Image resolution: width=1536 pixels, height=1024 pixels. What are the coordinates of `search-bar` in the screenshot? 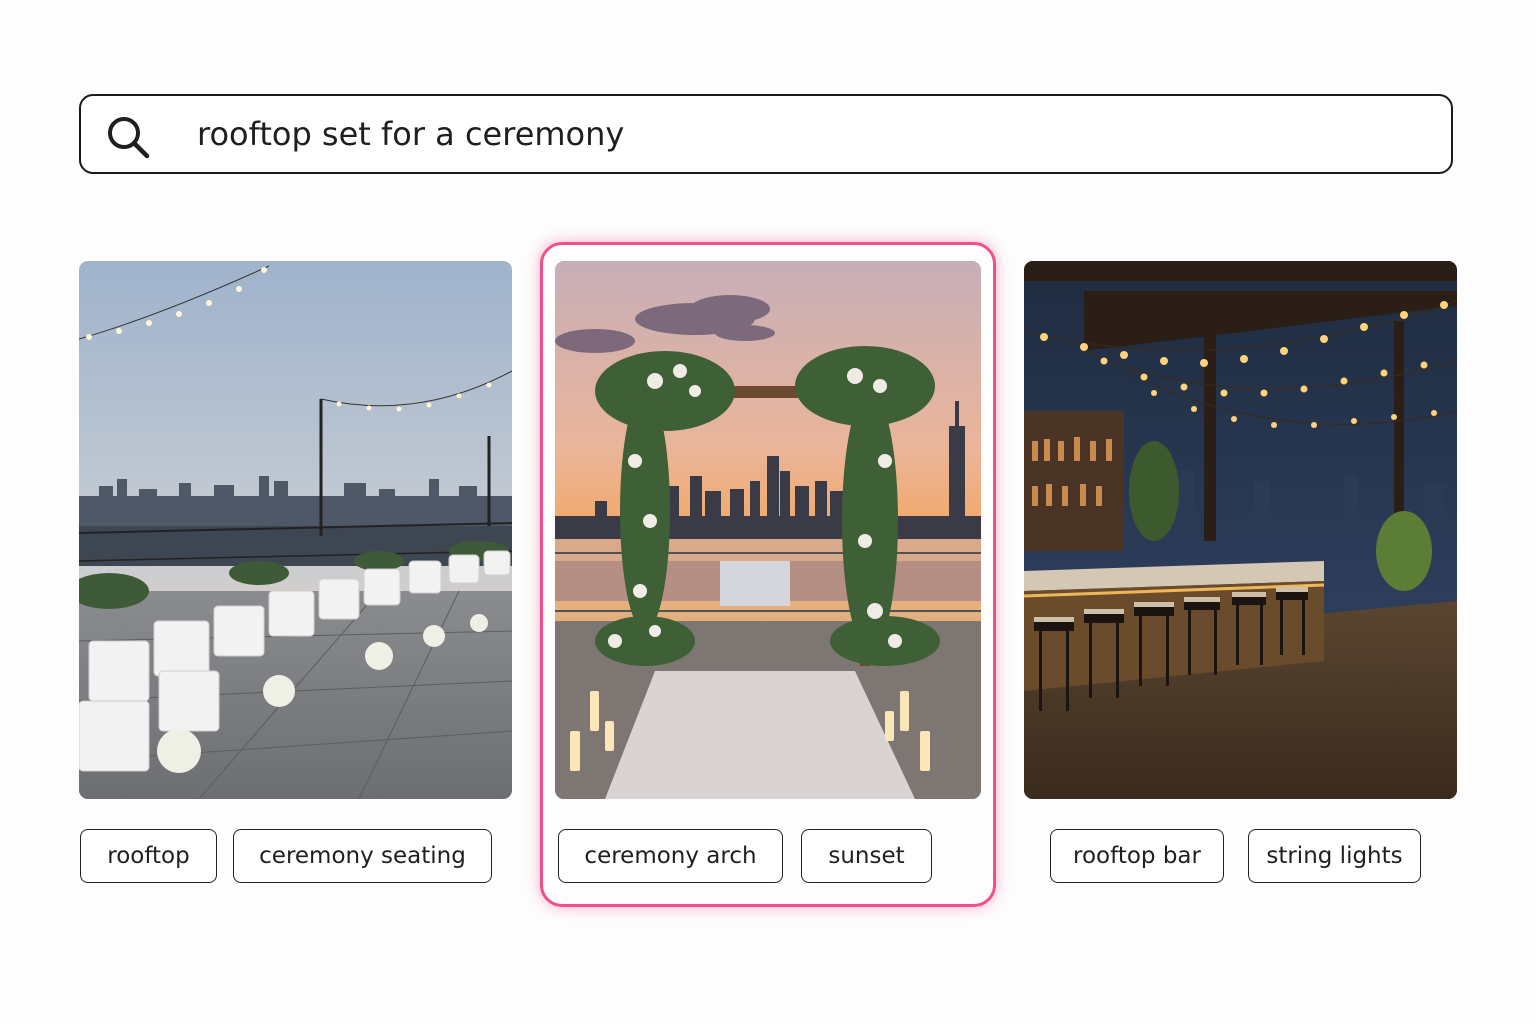 It's located at (766, 134).